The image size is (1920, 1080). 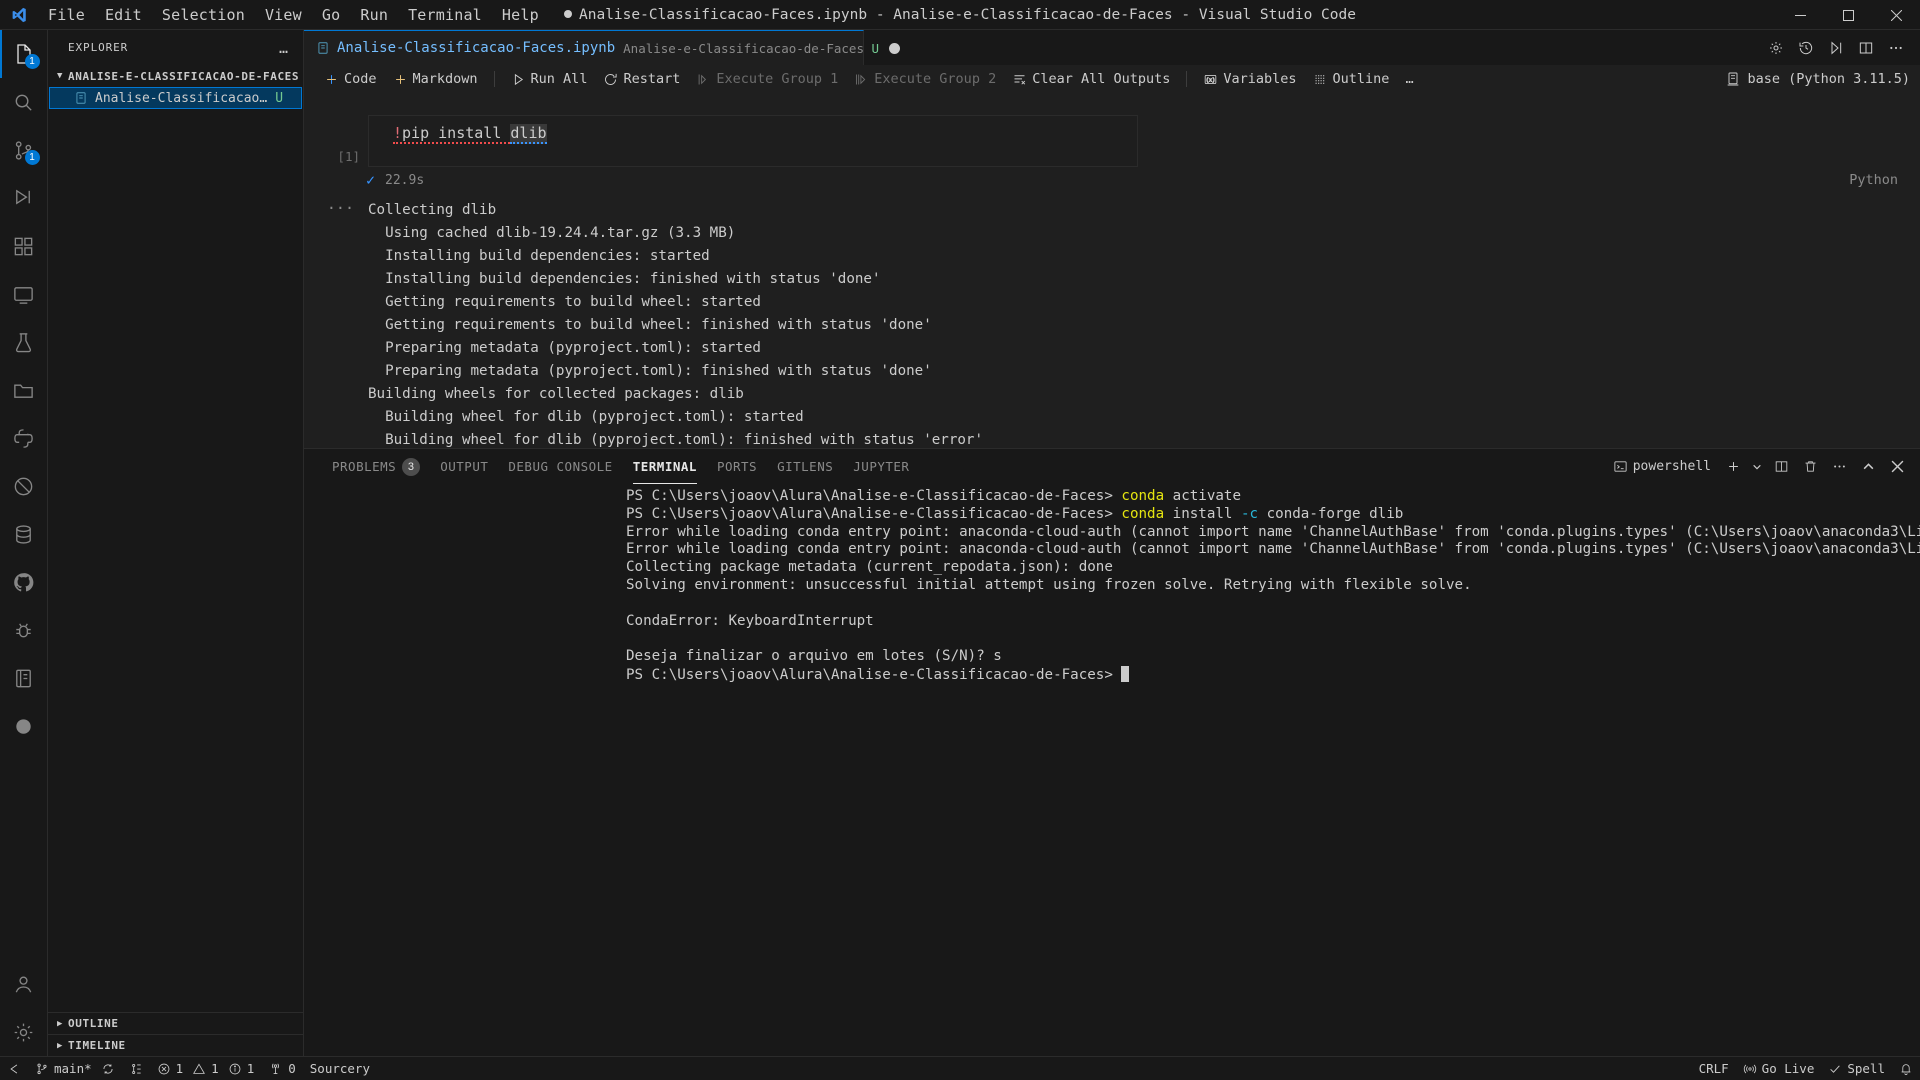 I want to click on problems-badge: 3, so click(x=411, y=466).